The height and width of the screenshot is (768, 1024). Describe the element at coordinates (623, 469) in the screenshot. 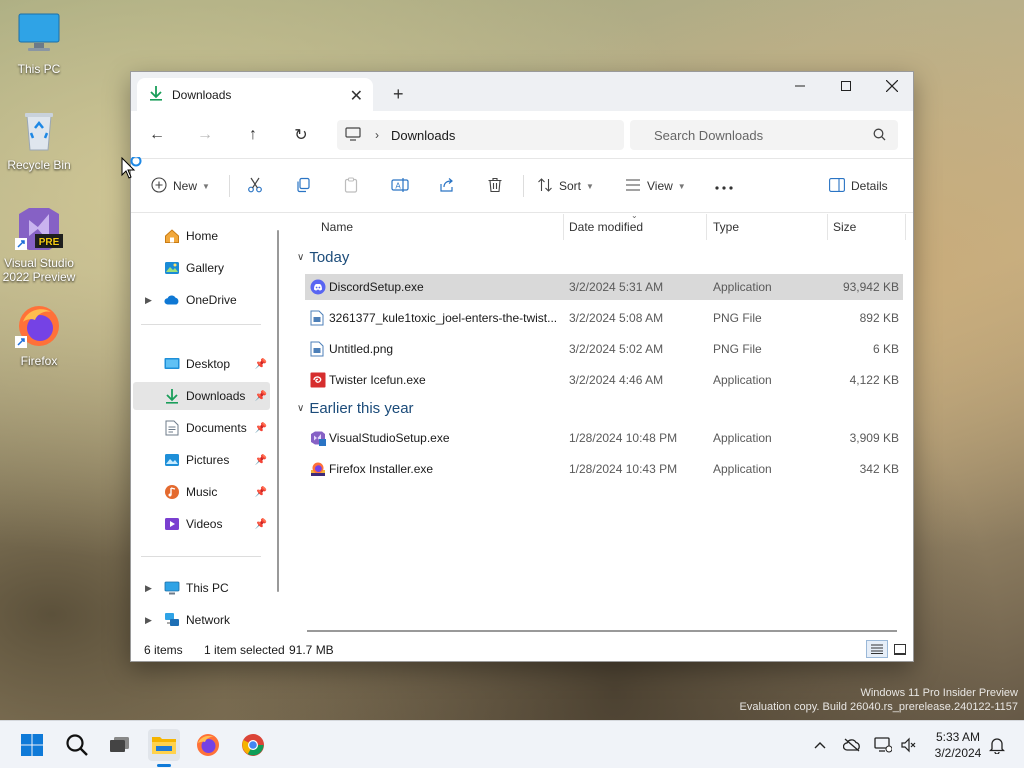

I see `file-date: 1/28/2024 10:43 PM` at that location.